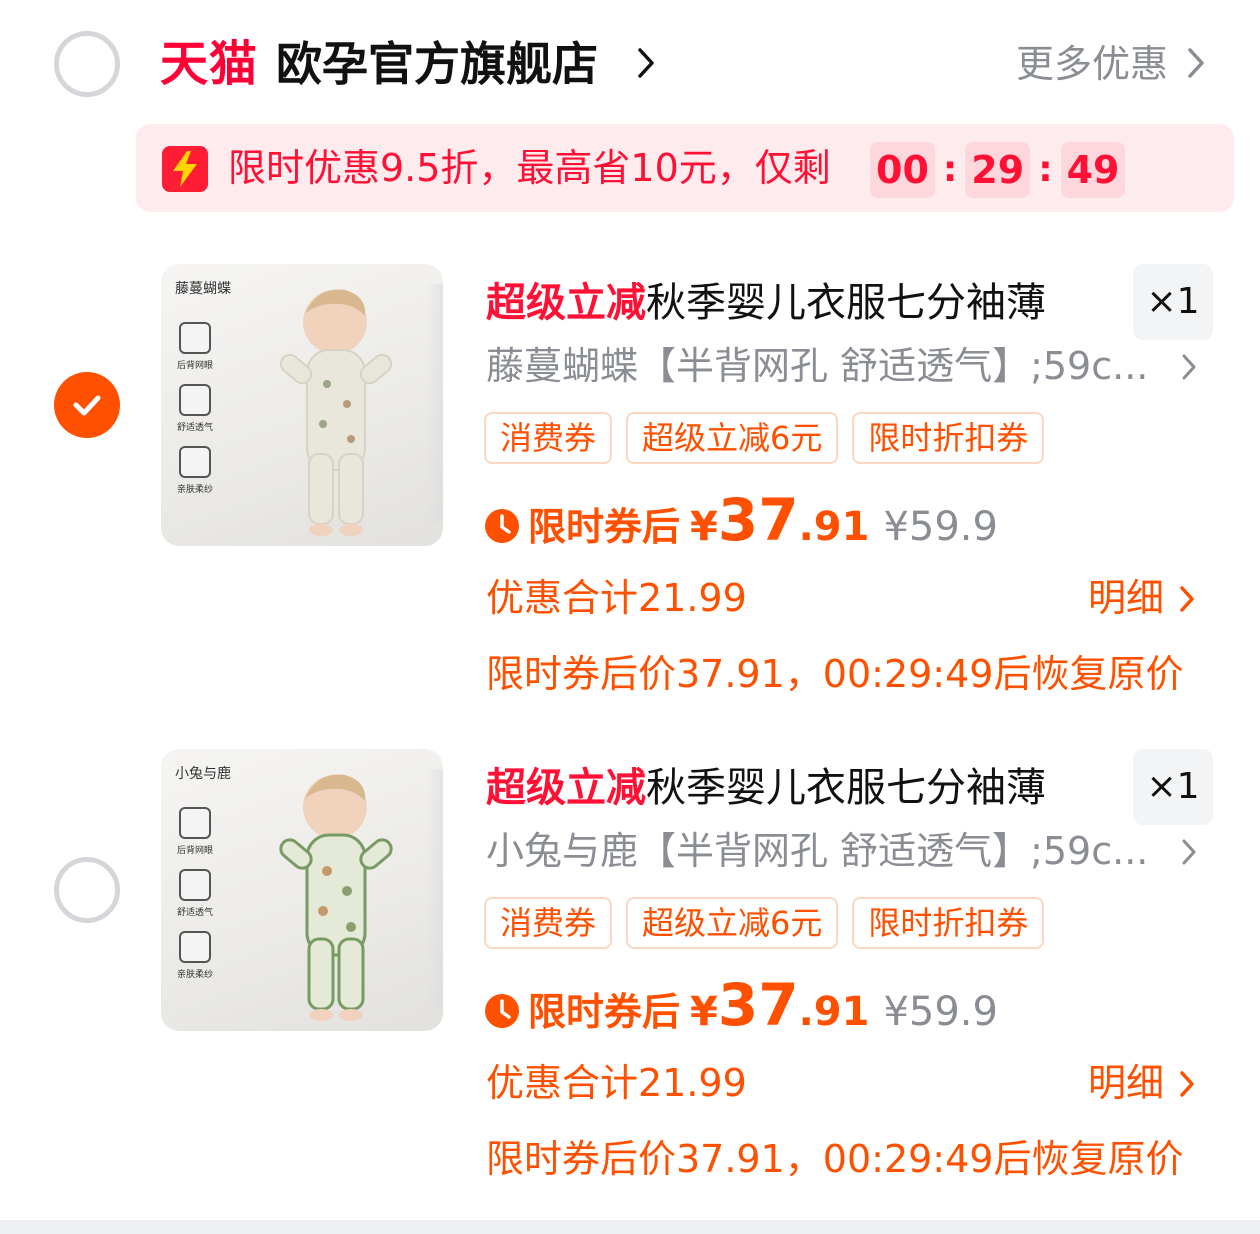  I want to click on tmall-logo: 天猫, so click(209, 64).